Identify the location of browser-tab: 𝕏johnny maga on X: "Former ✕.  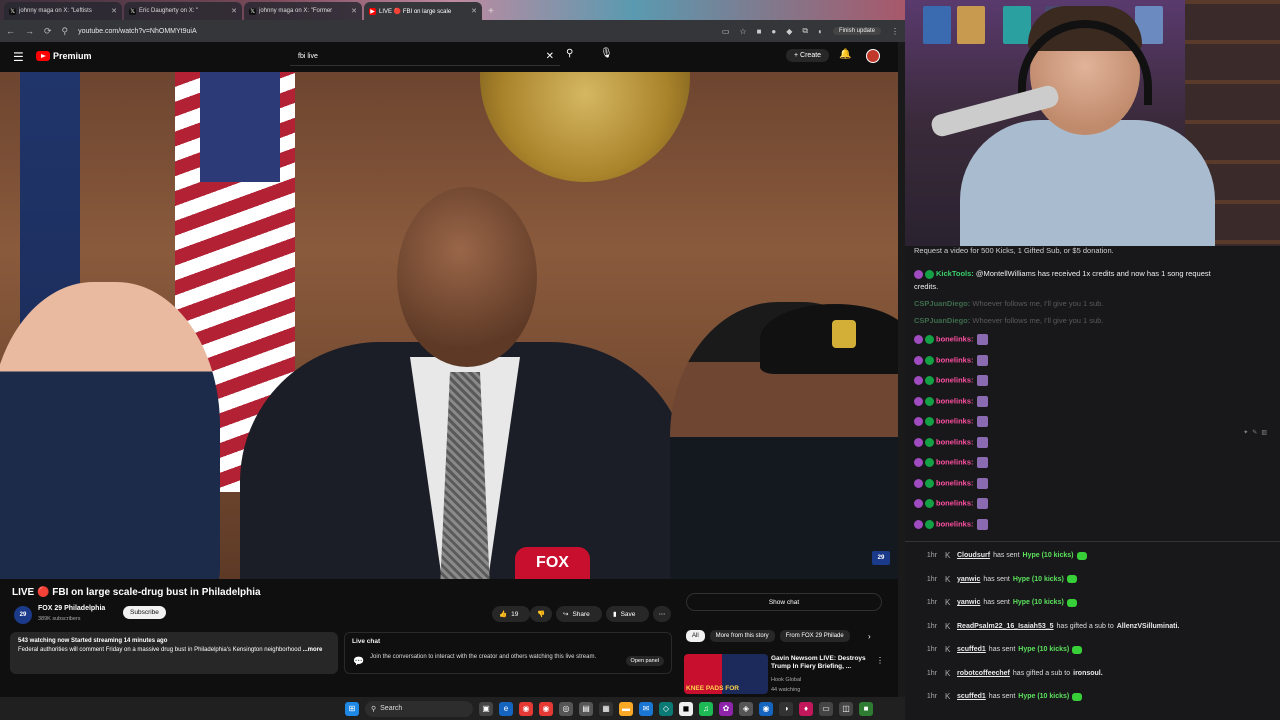
(303, 11).